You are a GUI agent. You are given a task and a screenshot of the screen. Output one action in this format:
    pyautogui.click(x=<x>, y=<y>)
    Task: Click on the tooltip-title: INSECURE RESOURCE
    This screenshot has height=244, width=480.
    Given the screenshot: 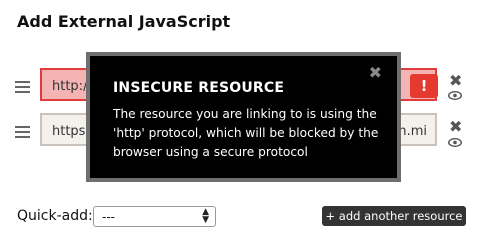 What is the action you would take?
    pyautogui.click(x=199, y=88)
    